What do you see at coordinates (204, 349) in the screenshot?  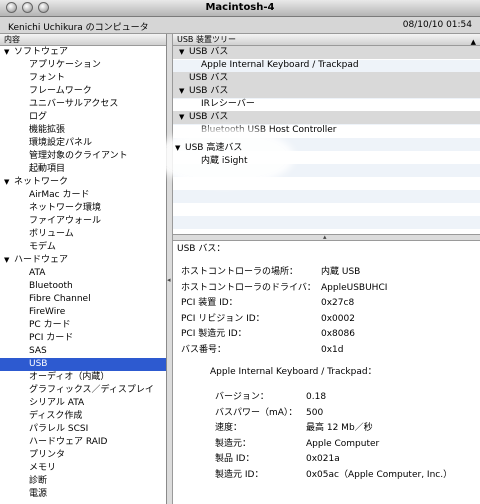 I see `property-key: バス番号：` at bounding box center [204, 349].